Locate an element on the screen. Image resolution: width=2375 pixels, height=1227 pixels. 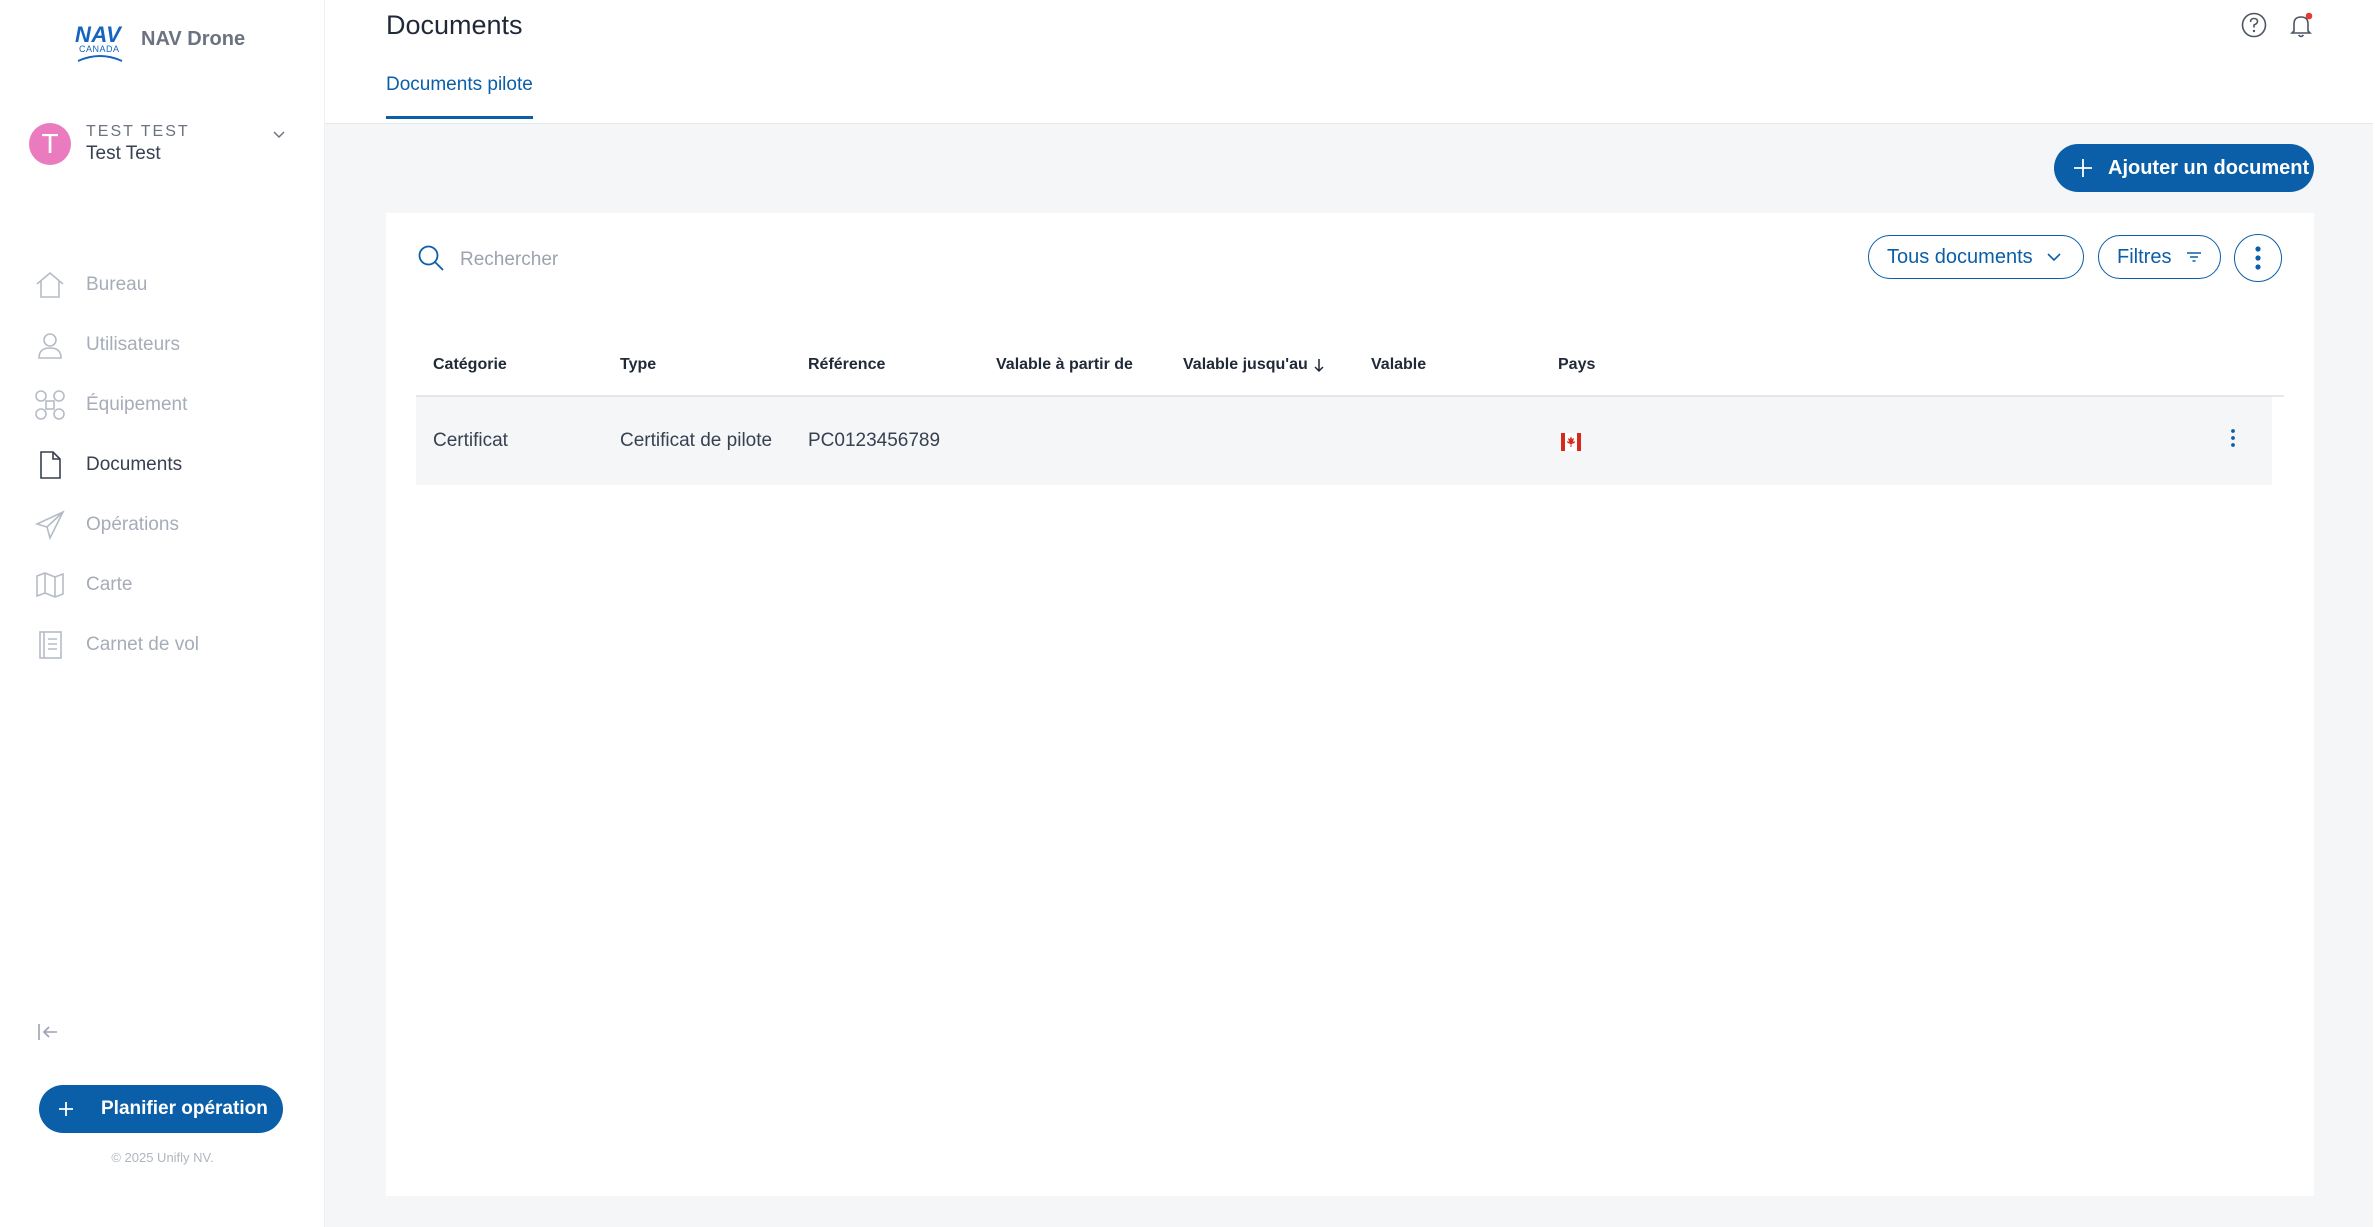
logbook-icon is located at coordinates (50, 645).